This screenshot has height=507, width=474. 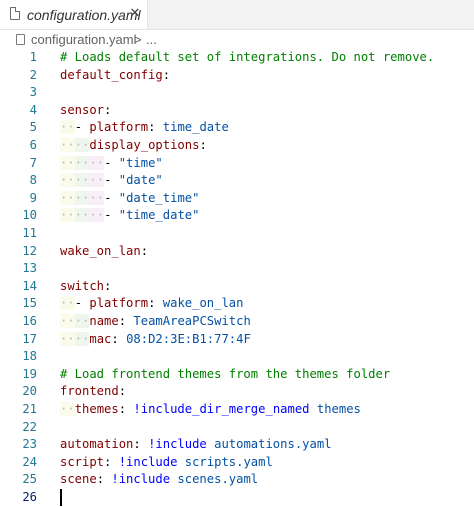 I want to click on code-token: scripts.yaml, so click(x=225, y=461).